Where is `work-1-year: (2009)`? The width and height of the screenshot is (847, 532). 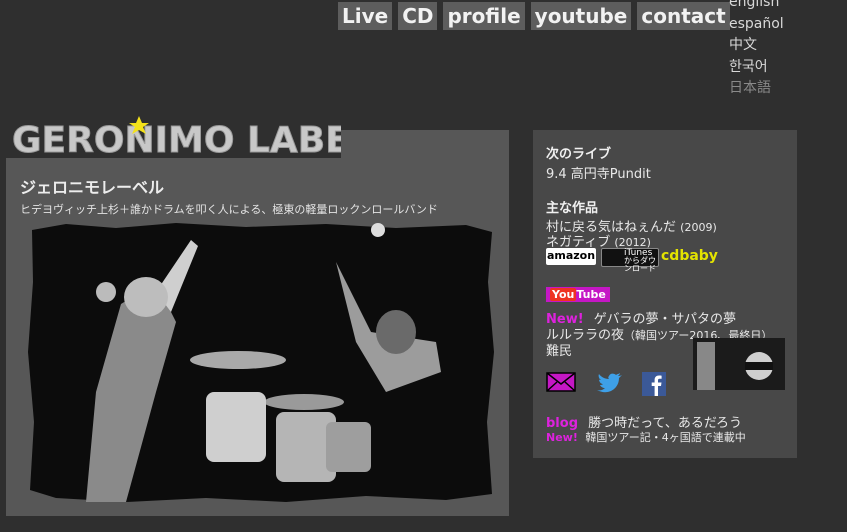
work-1-year: (2009) is located at coordinates (698, 227).